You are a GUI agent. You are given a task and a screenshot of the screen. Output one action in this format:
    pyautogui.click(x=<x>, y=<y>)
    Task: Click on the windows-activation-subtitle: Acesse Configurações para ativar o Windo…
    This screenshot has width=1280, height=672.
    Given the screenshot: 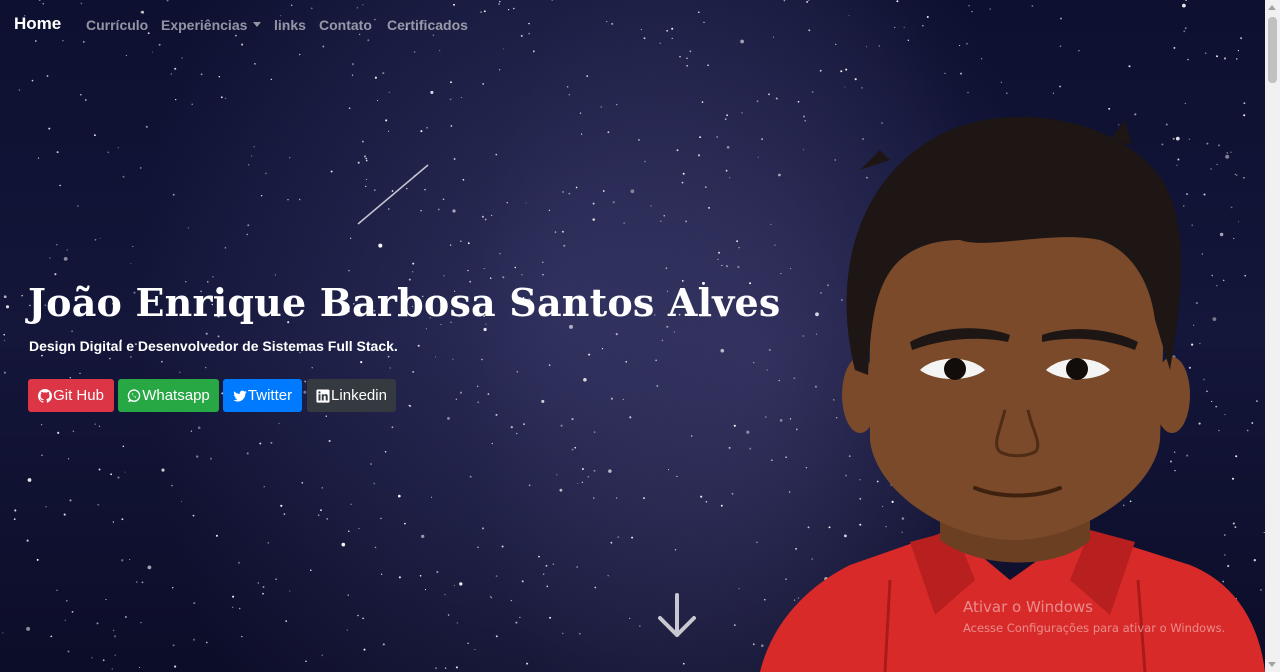 What is the action you would take?
    pyautogui.click(x=1094, y=628)
    